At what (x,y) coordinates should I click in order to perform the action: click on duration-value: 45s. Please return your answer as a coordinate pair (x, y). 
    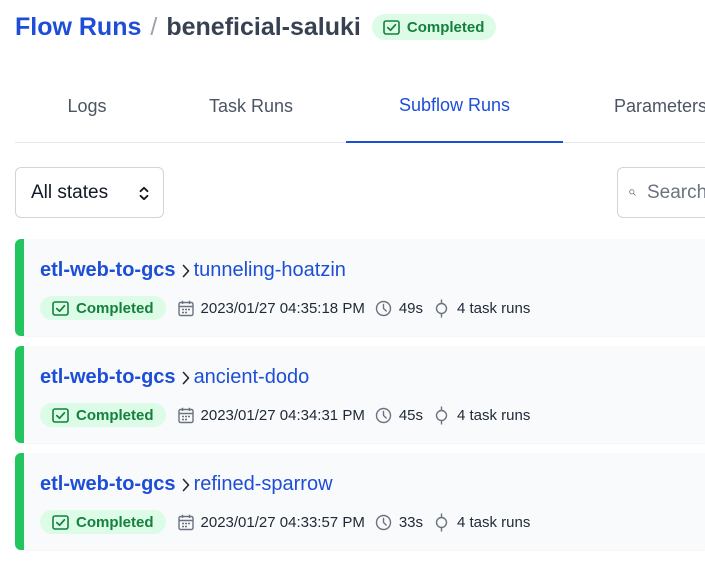
    Looking at the image, I should click on (410, 415).